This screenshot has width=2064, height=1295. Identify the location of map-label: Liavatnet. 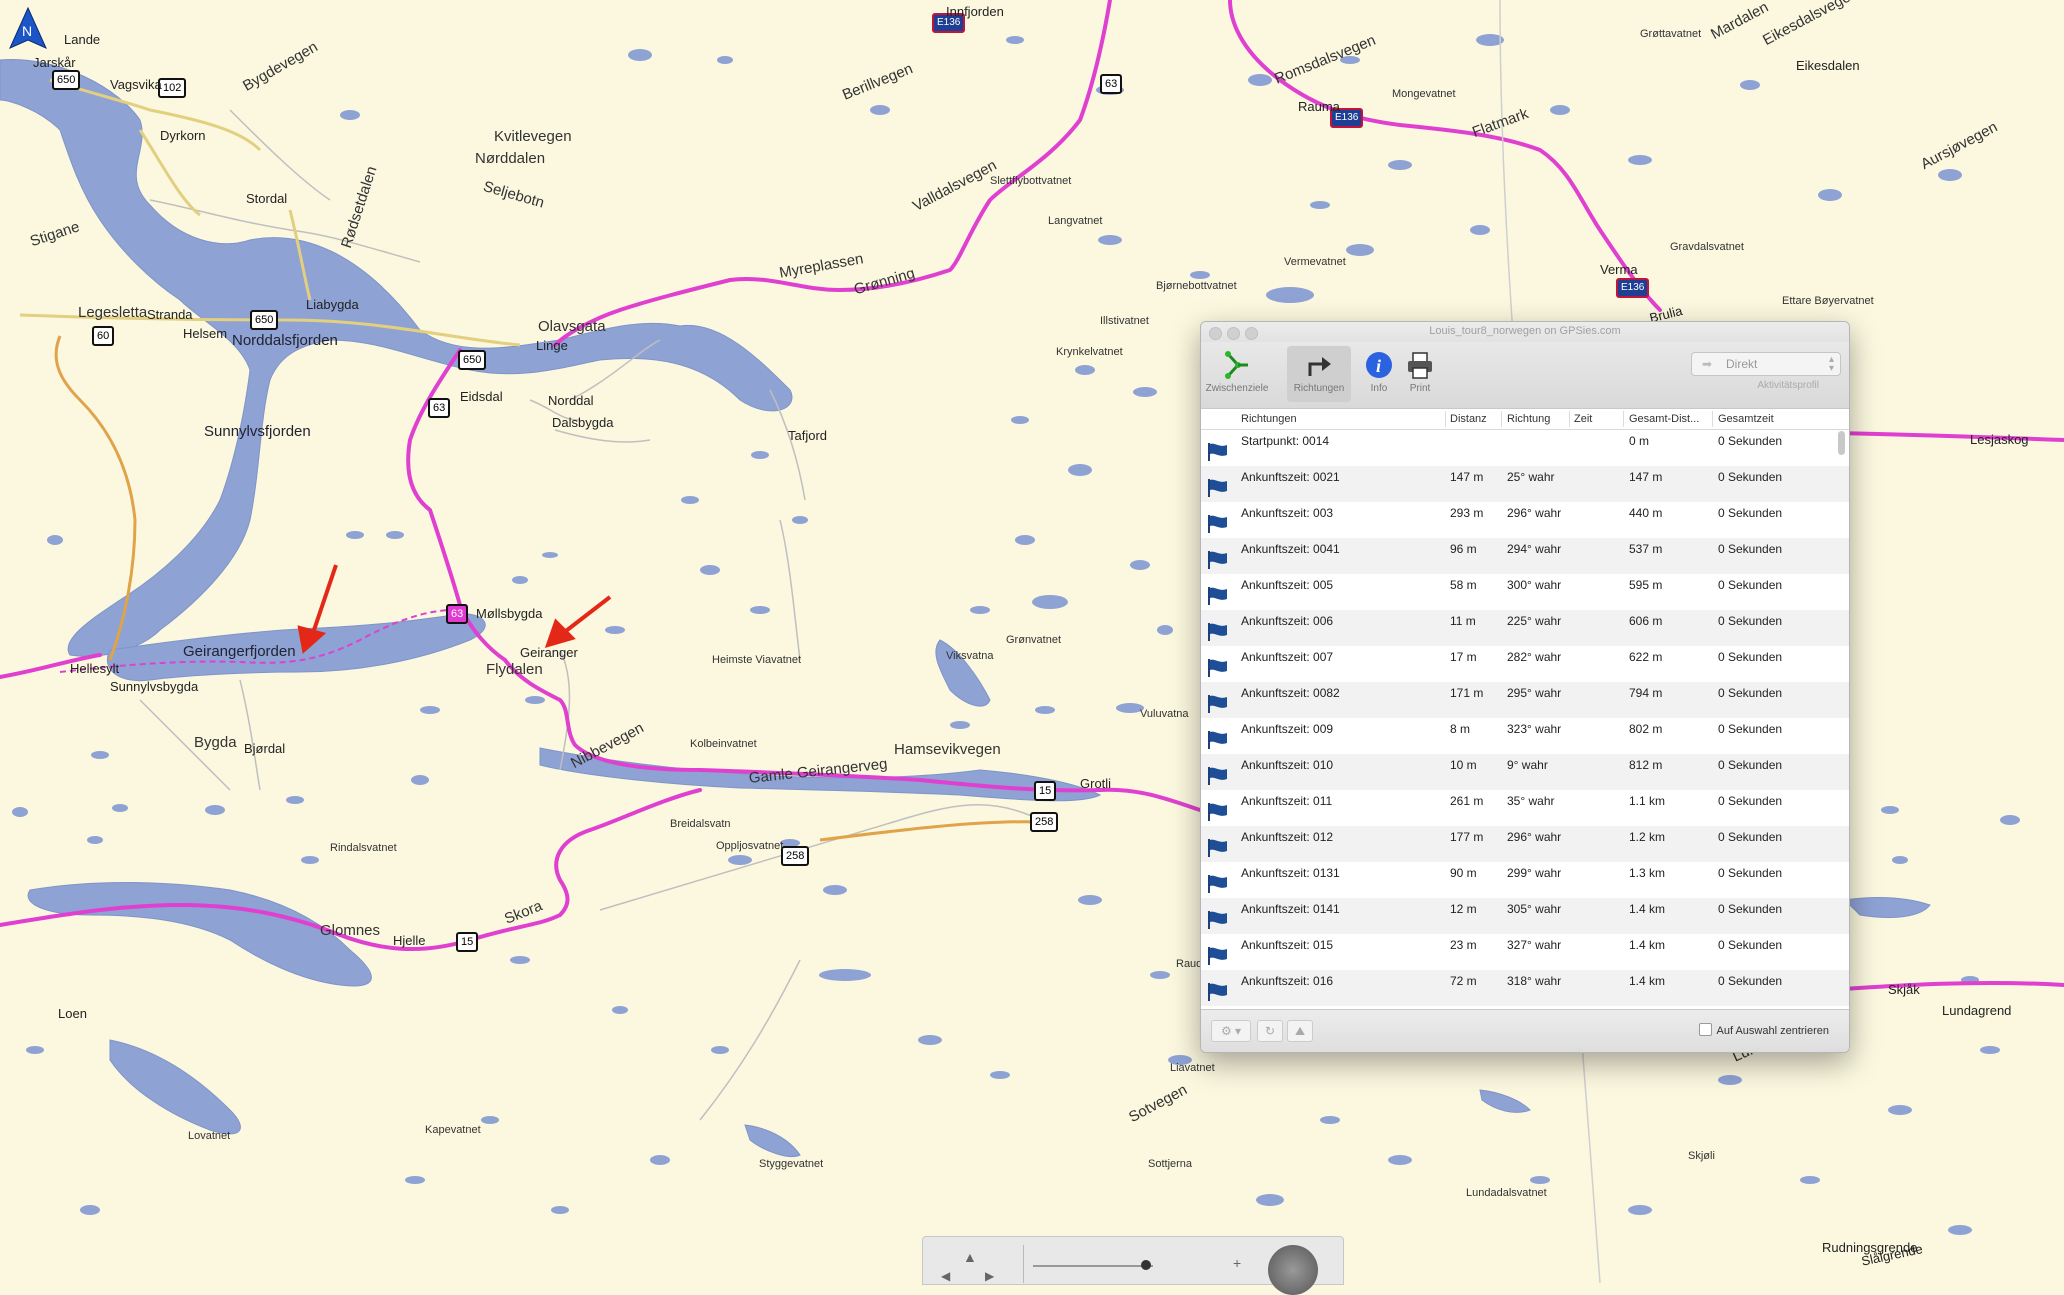
(1192, 1068).